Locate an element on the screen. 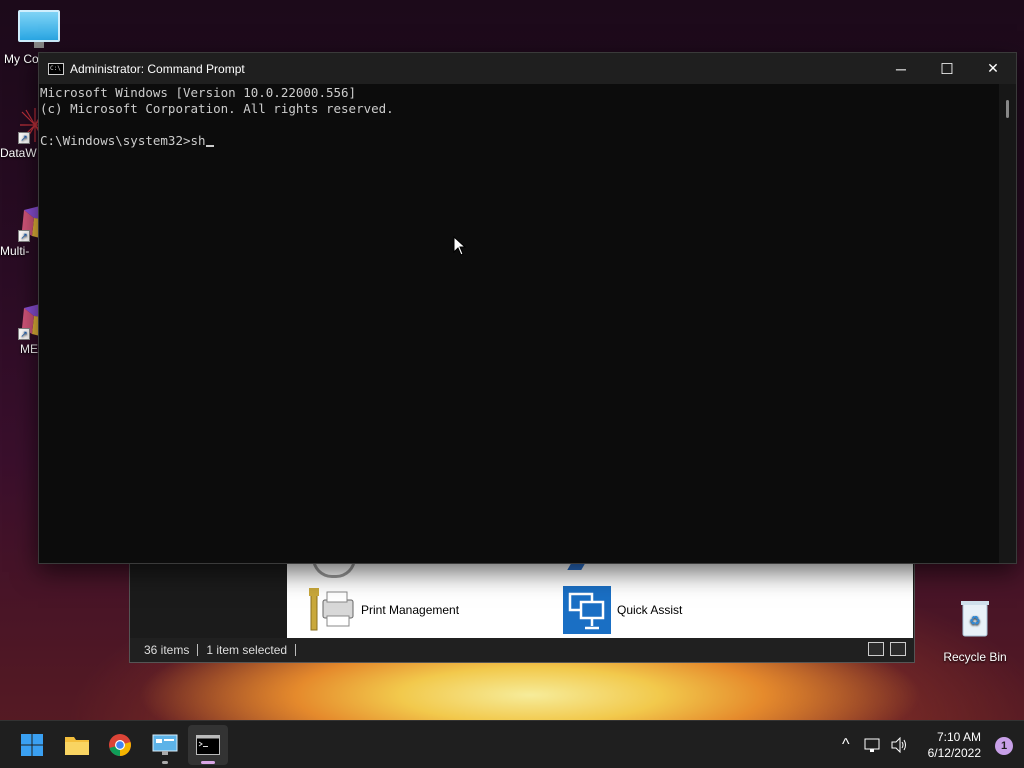 The image size is (1024, 768). status-bar: 36 items 1 item selected is located at coordinates (522, 650).